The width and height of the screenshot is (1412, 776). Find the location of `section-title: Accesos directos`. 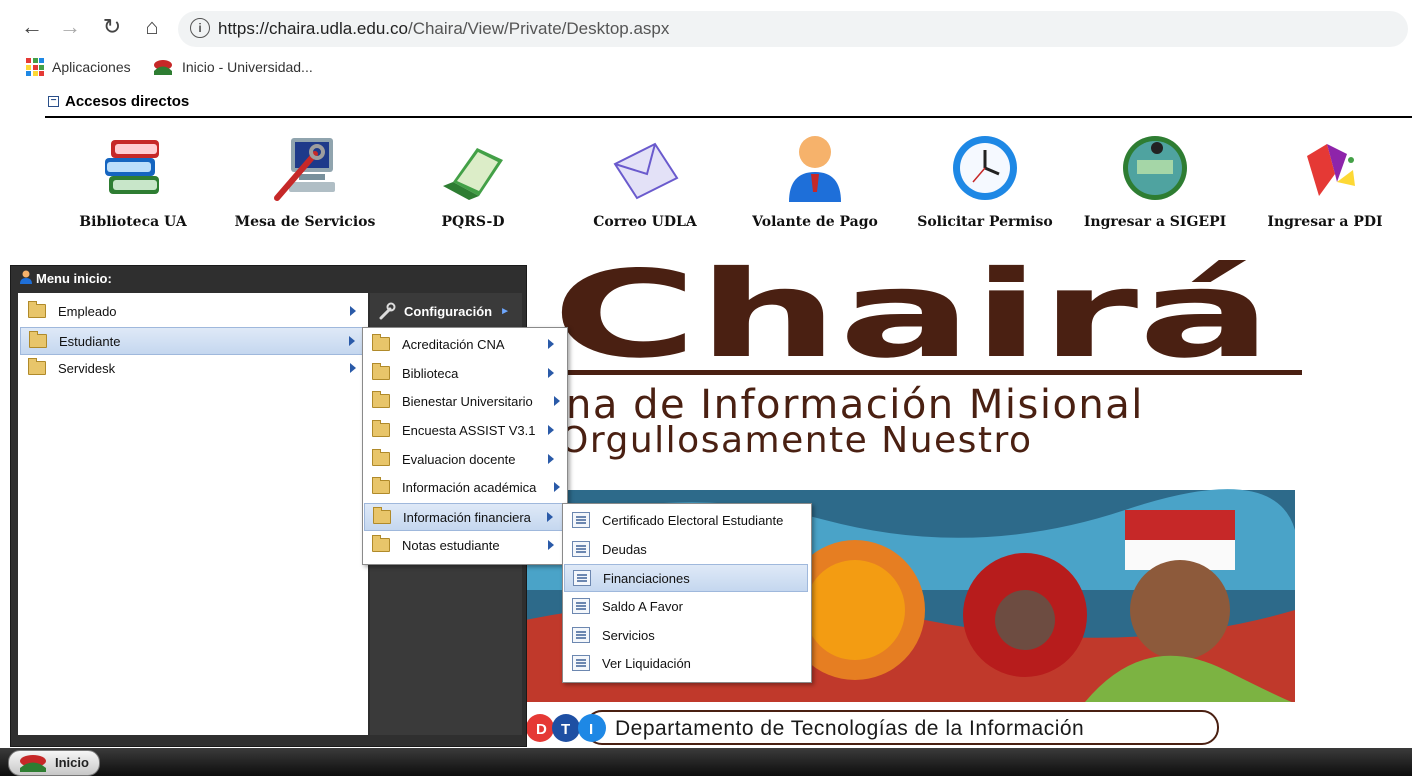

section-title: Accesos directos is located at coordinates (127, 101).